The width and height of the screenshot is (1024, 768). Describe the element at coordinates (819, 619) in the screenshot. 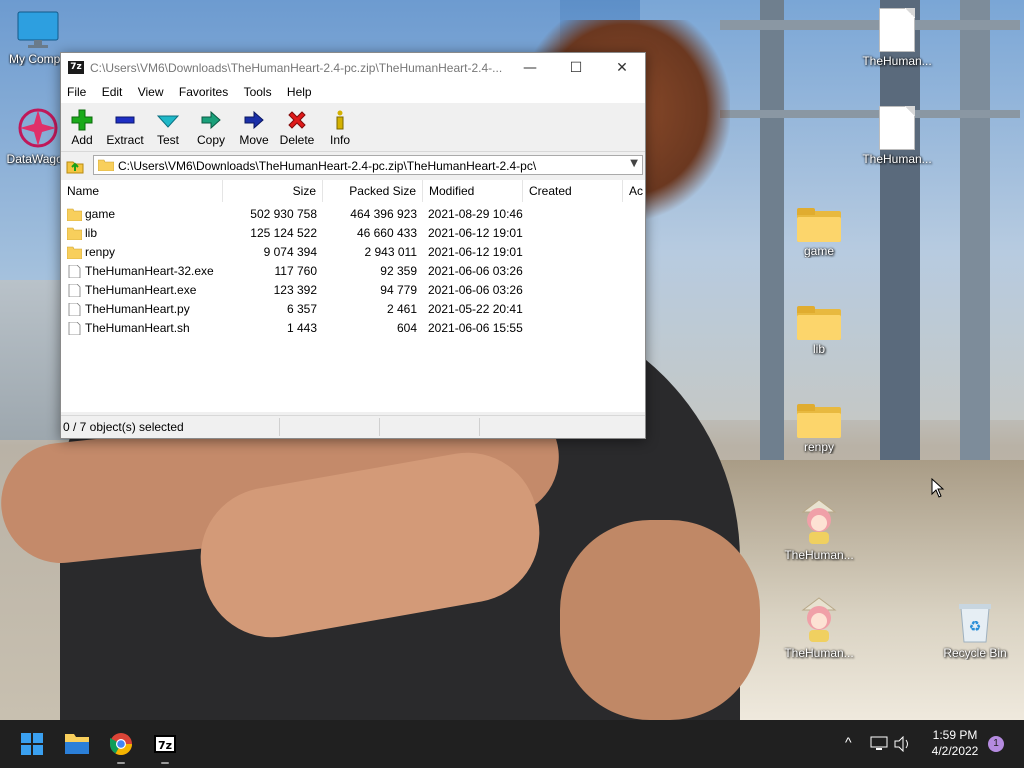

I see `anime-girl-app-icon` at that location.